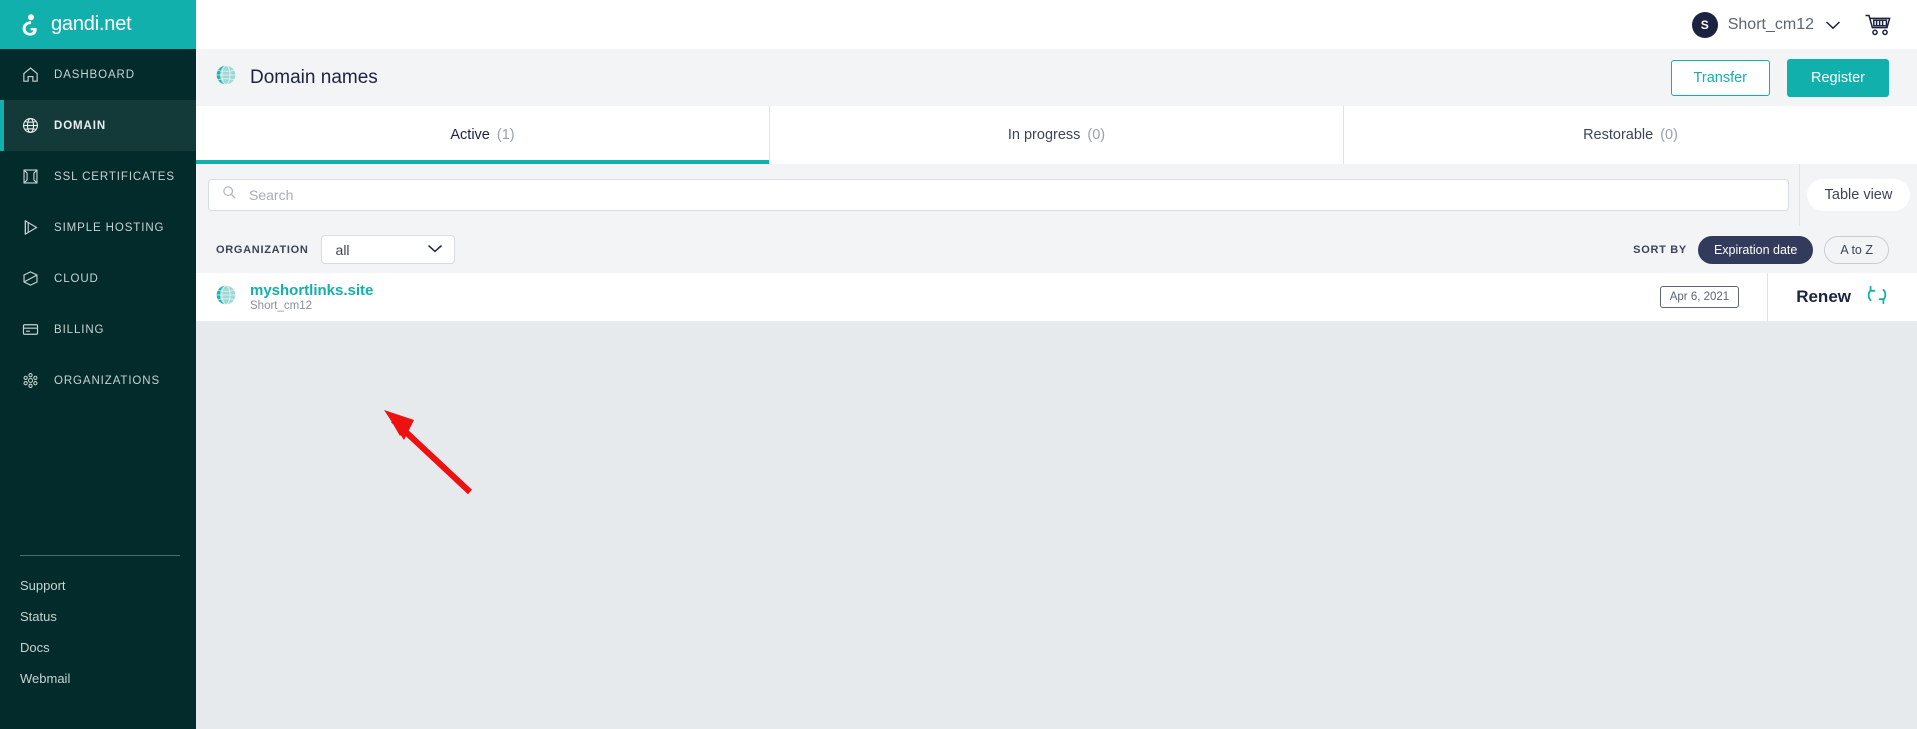  Describe the element at coordinates (993, 195) in the screenshot. I see `search-input` at that location.